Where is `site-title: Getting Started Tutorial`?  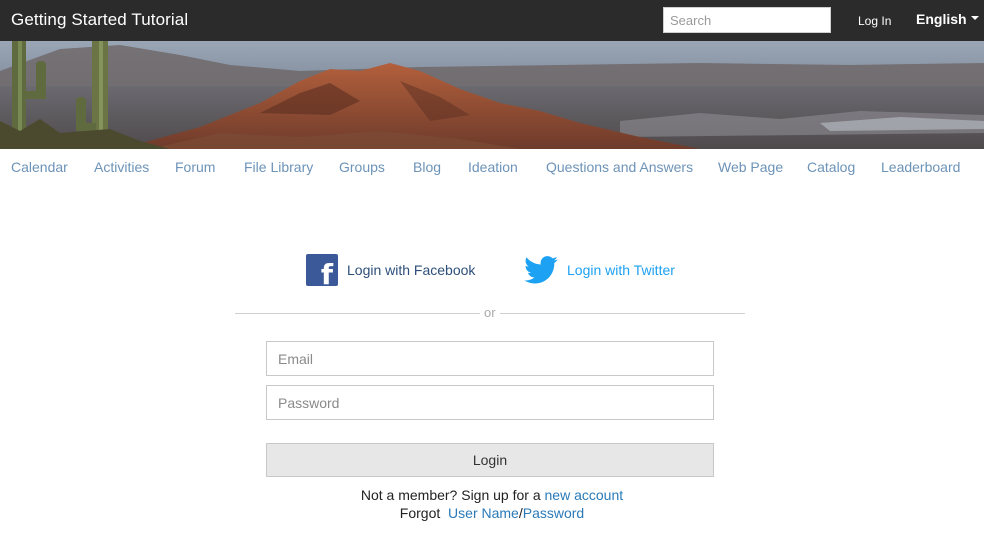 site-title: Getting Started Tutorial is located at coordinates (99, 20).